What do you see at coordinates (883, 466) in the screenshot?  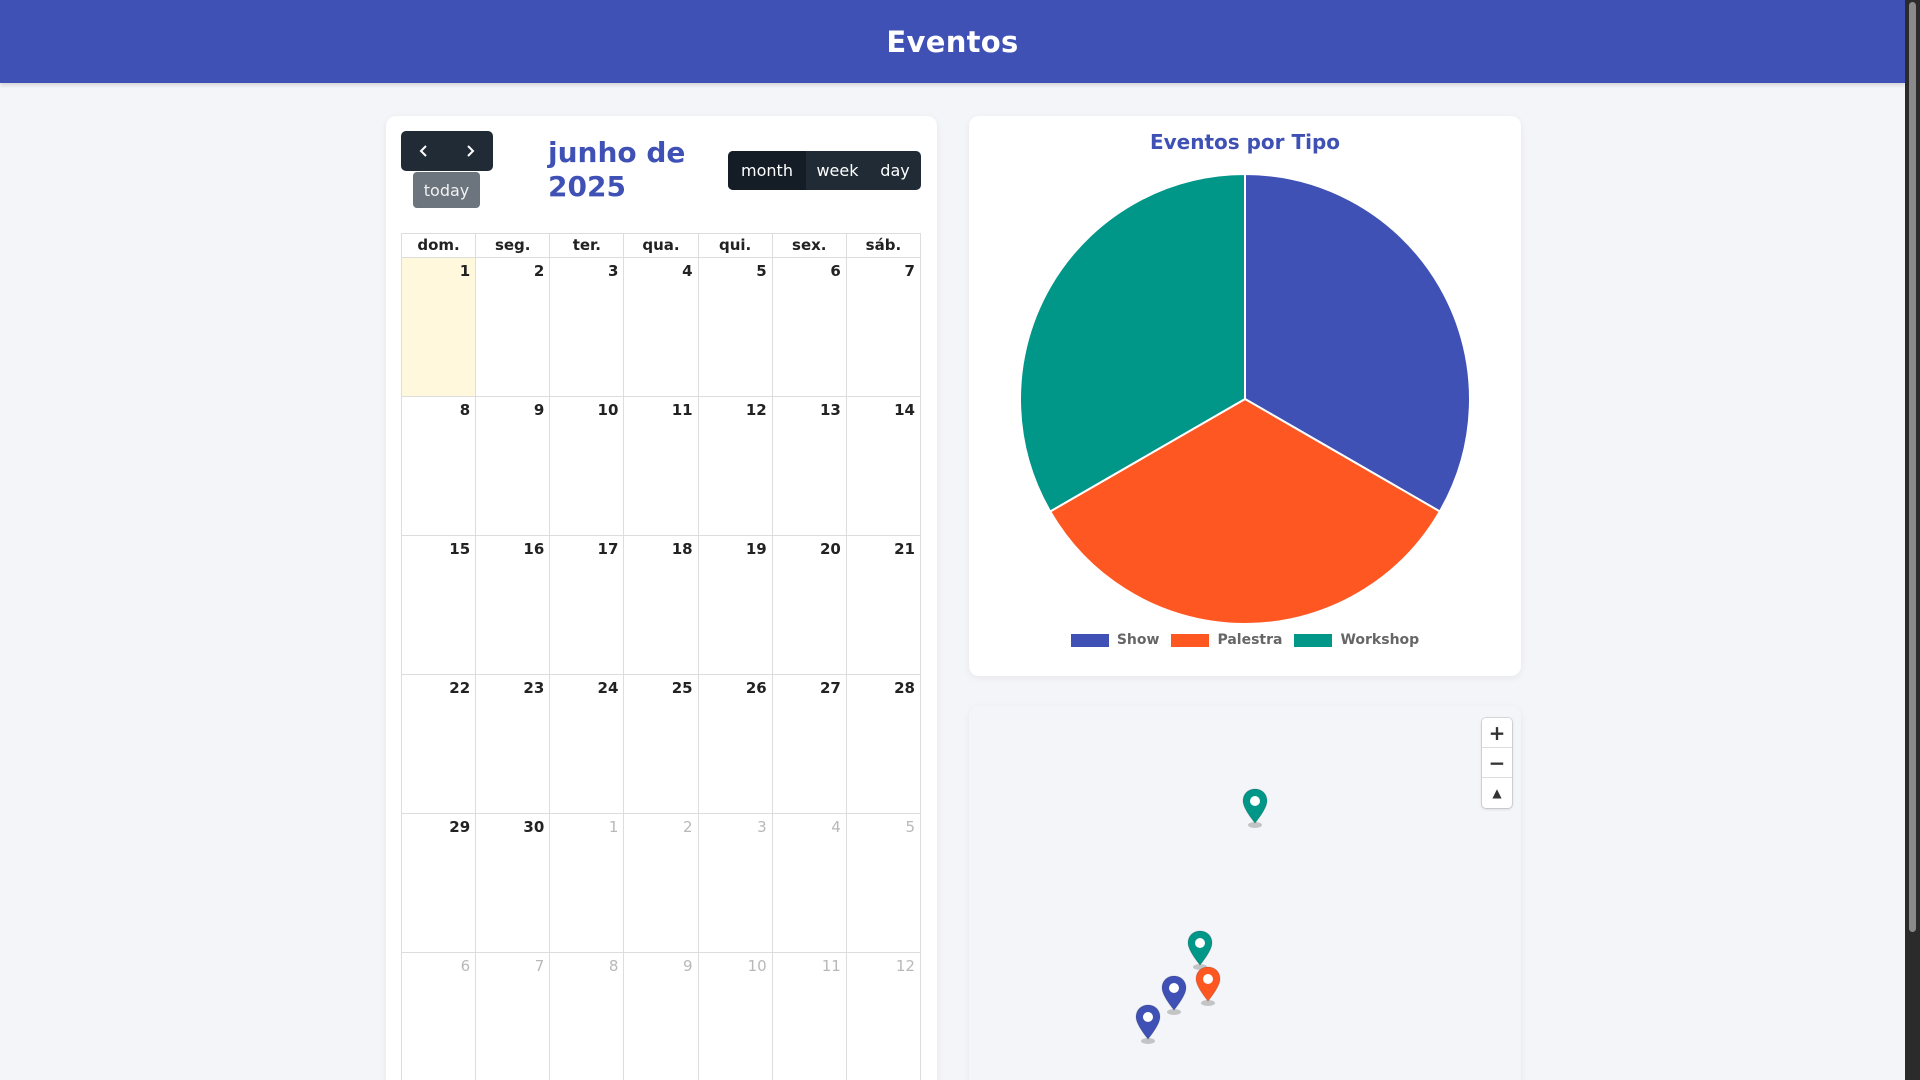 I see `calendar-day: 14` at bounding box center [883, 466].